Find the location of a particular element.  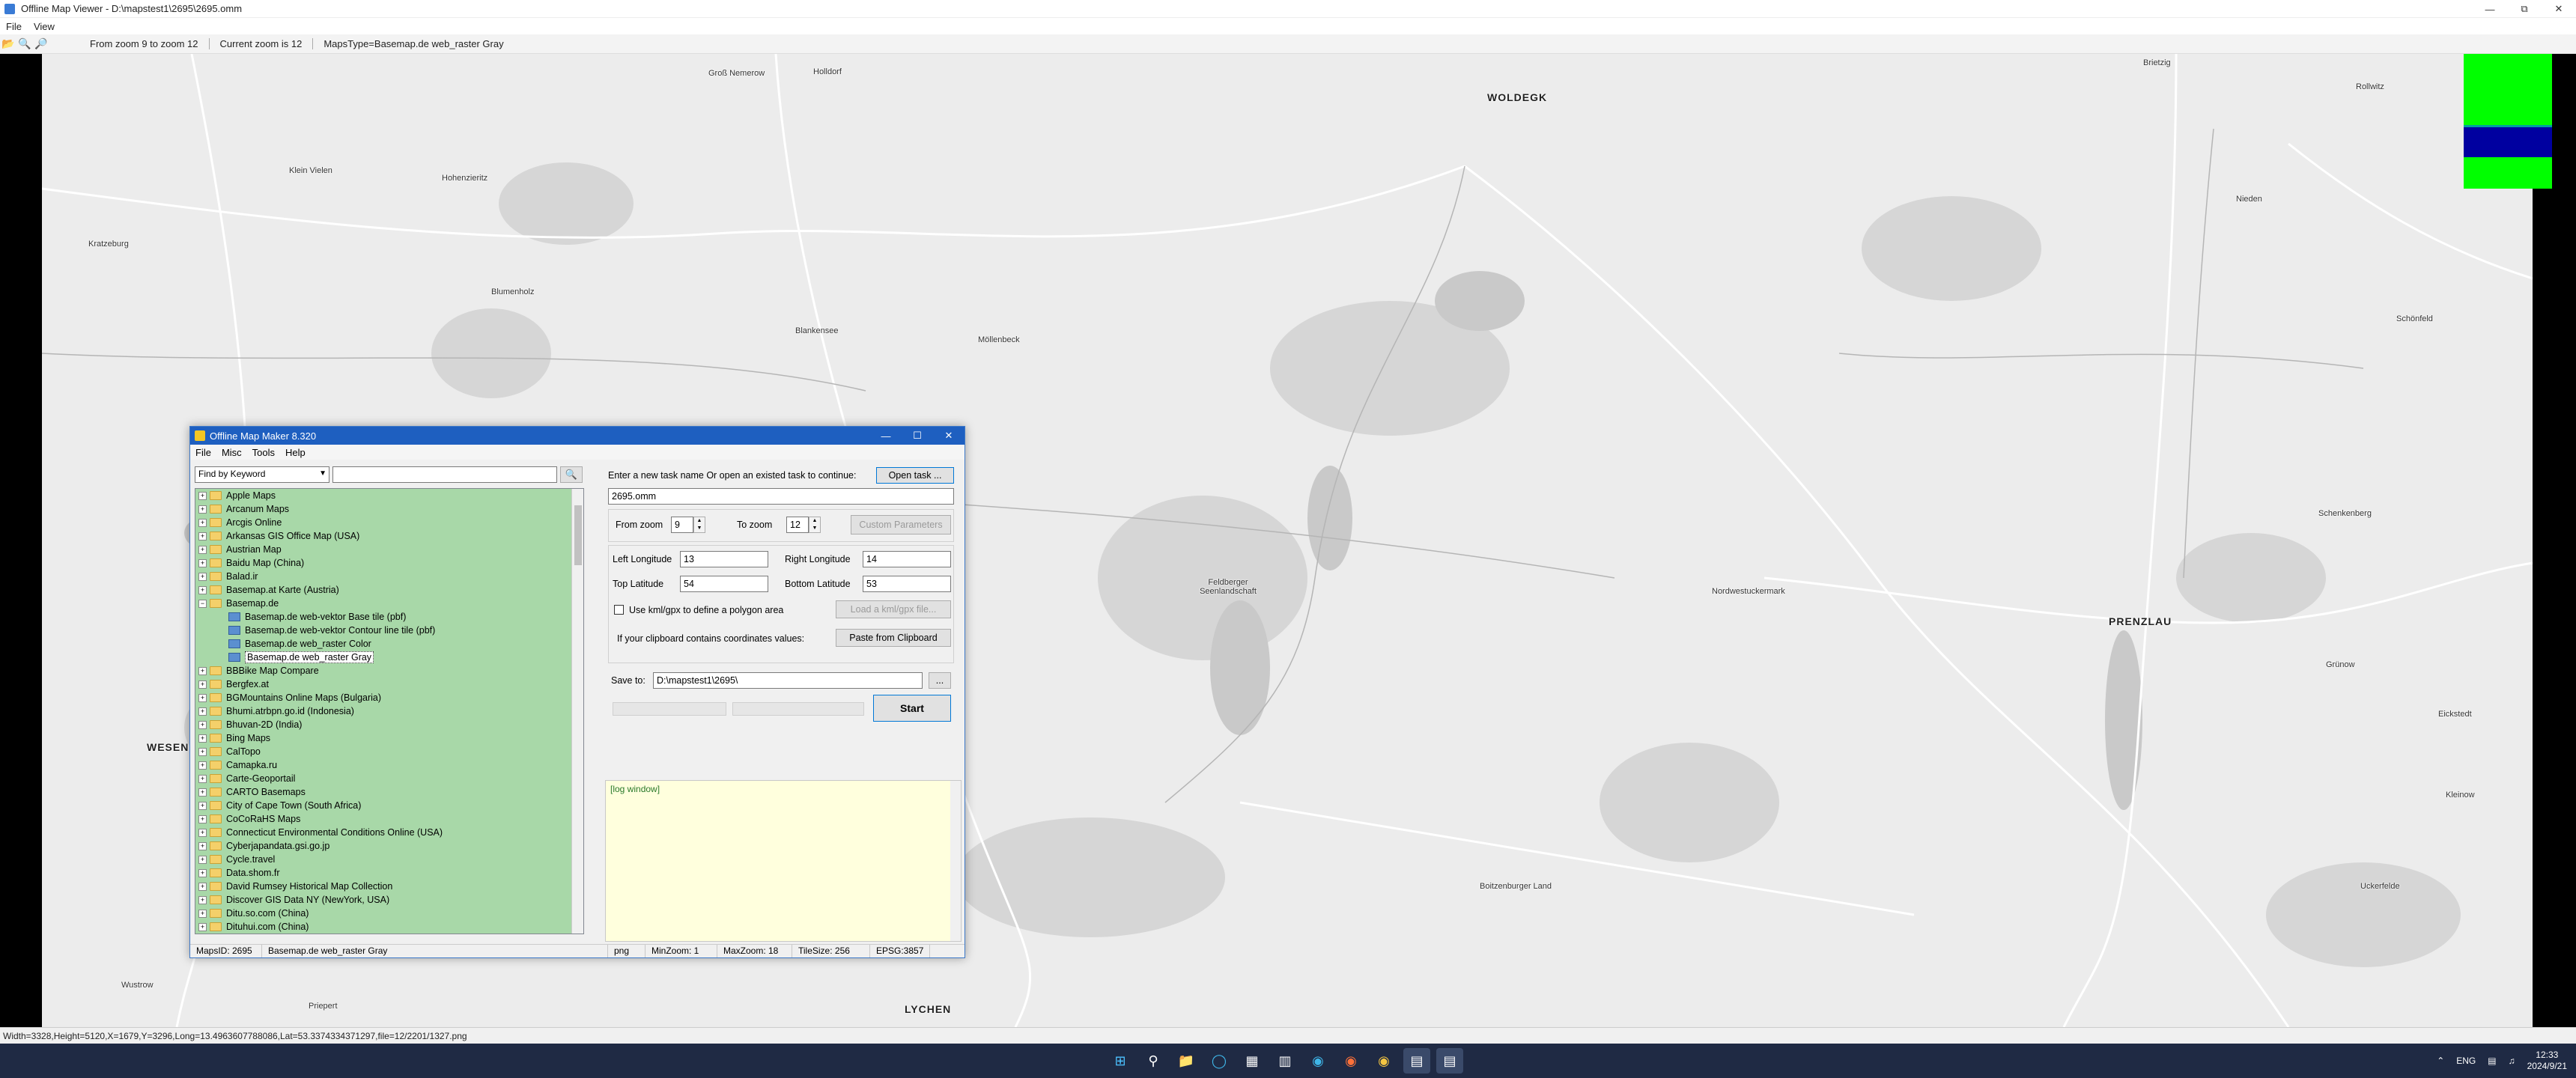

network-icon: ▤ is located at coordinates (2492, 1061).